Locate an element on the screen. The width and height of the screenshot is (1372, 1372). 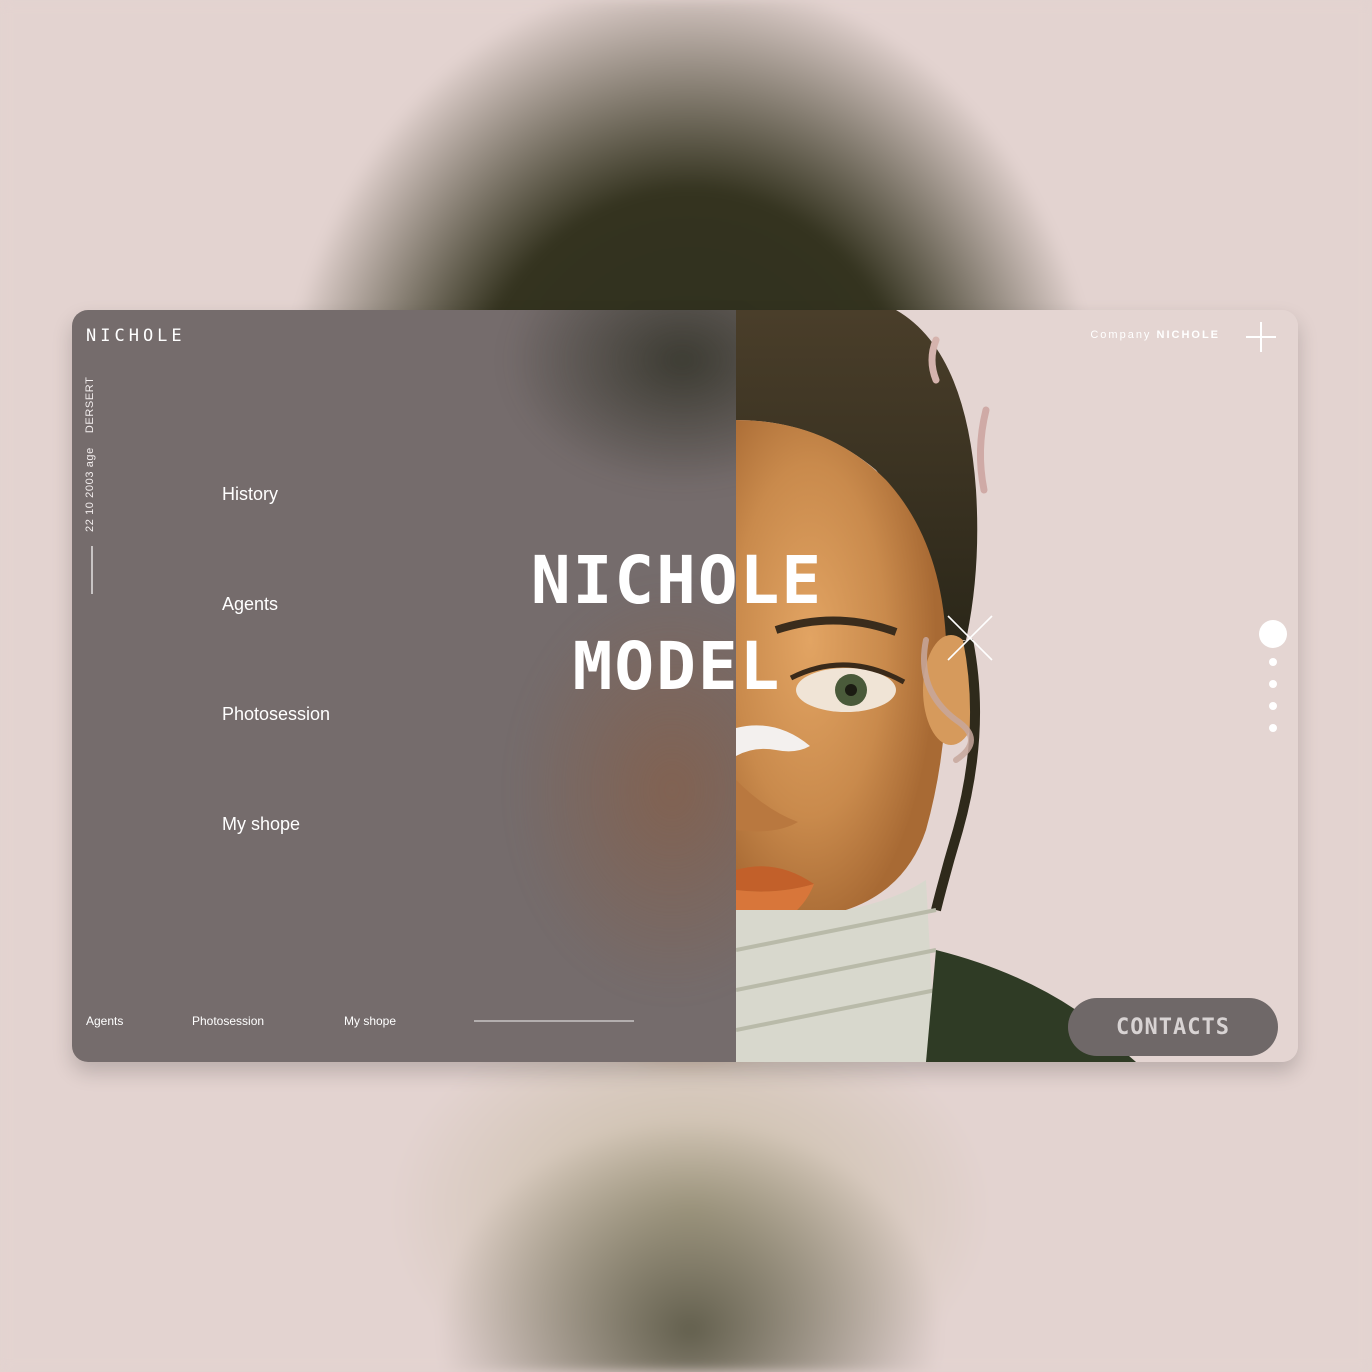
contacts-button: CONTACTS is located at coordinates (1173, 1027).